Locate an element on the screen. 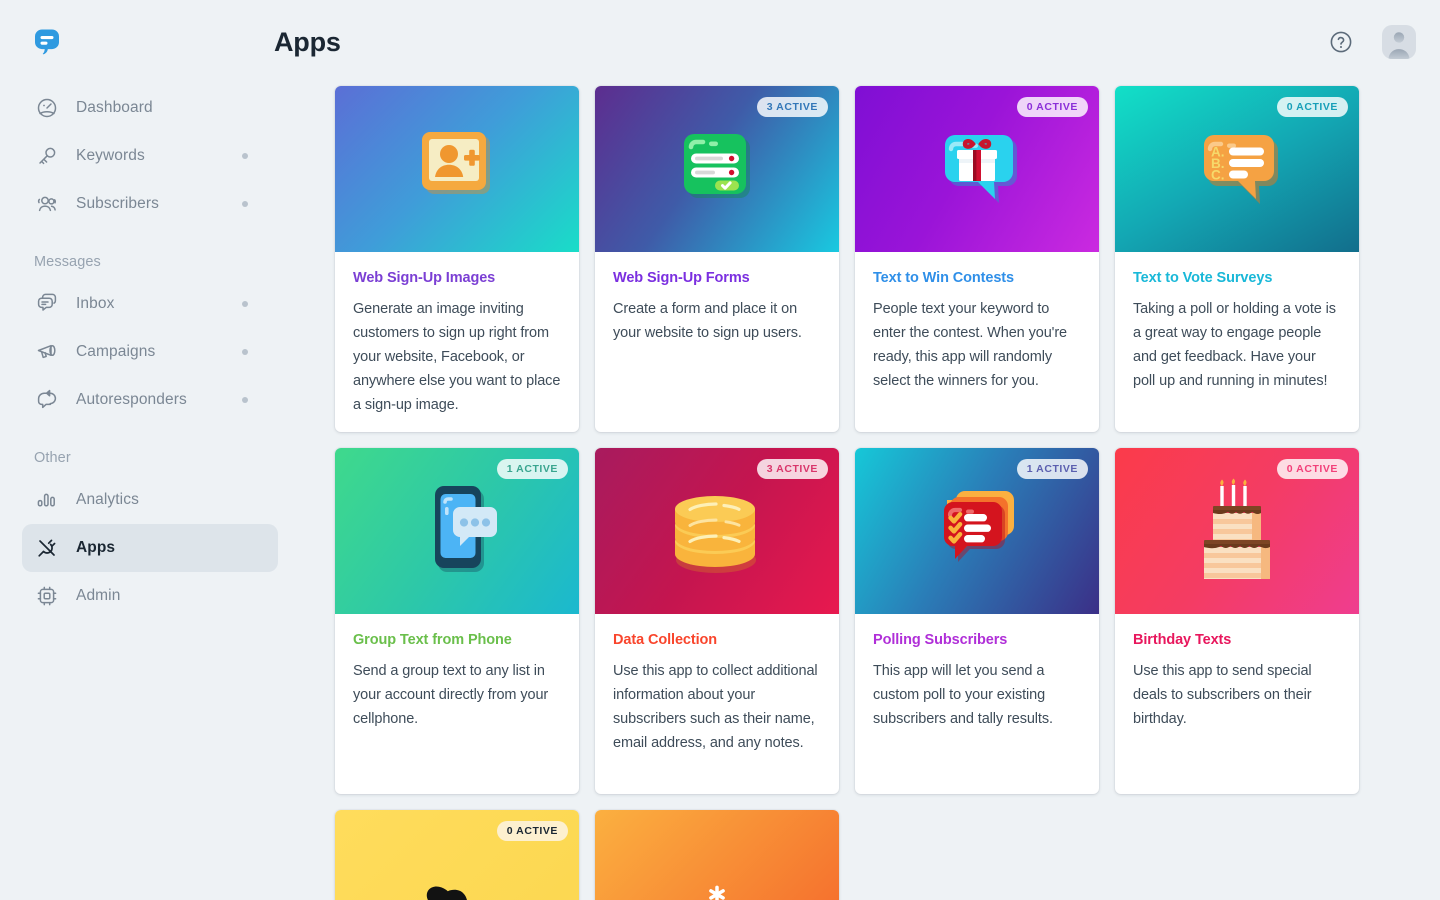 The width and height of the screenshot is (1440, 900). sidebar-item-label: Inbox is located at coordinates (95, 303).